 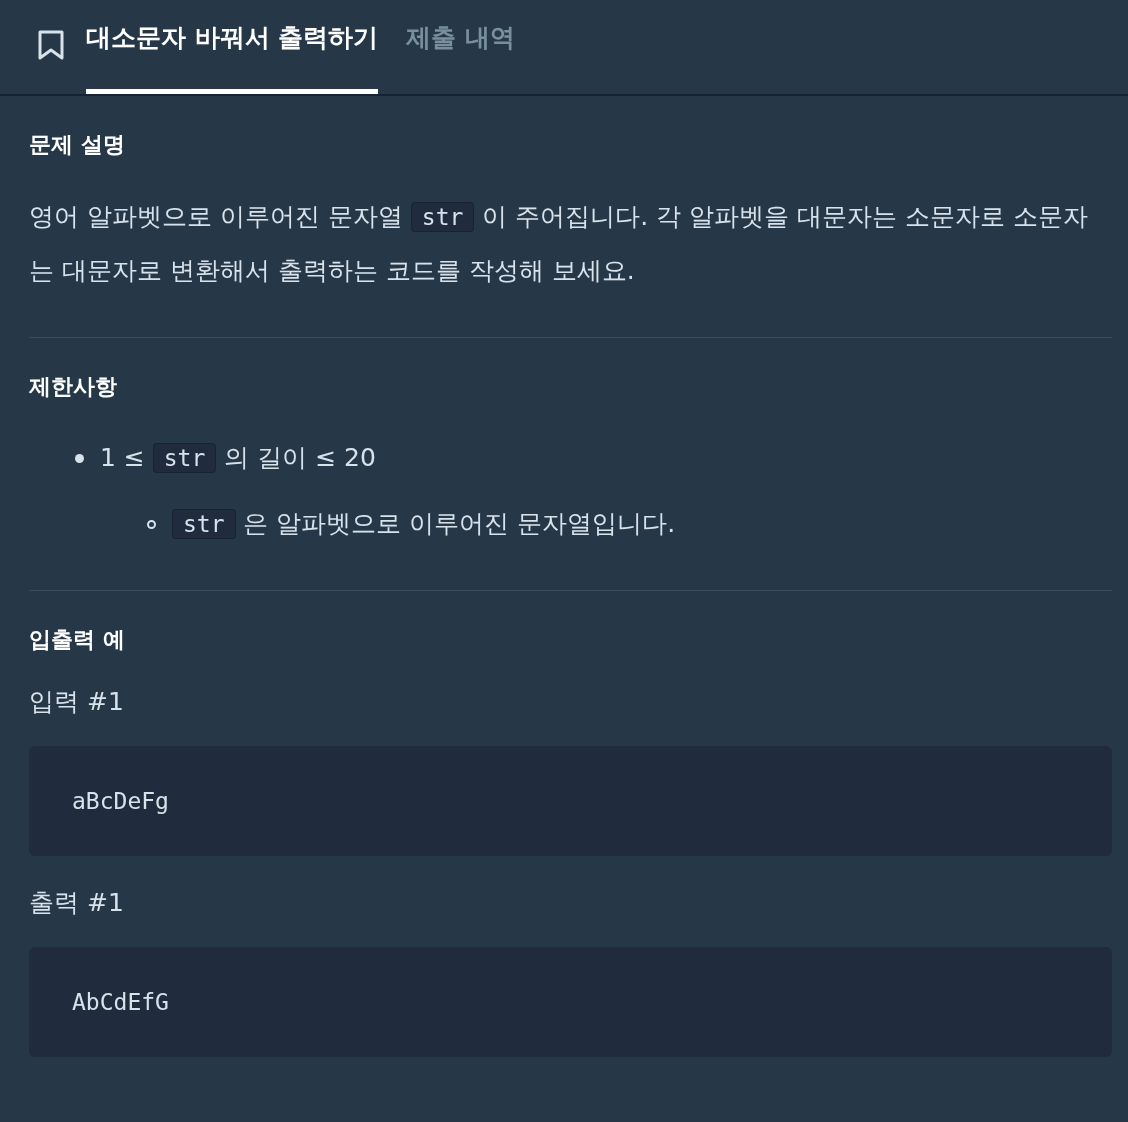 What do you see at coordinates (570, 1002) in the screenshot?
I see `code-block: AbCdEfG` at bounding box center [570, 1002].